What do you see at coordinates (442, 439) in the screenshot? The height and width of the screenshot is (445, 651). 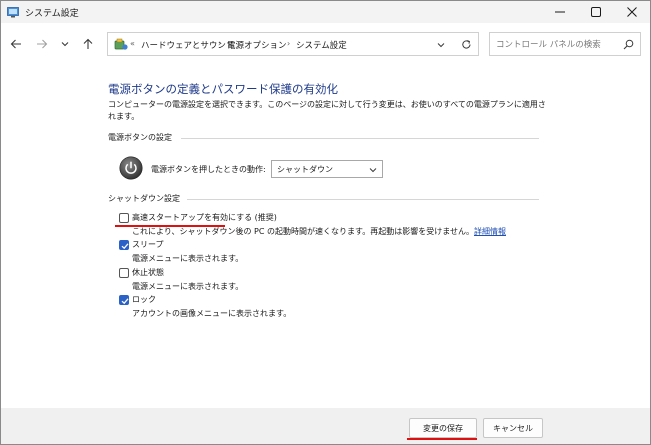 I see `annotation-underline` at bounding box center [442, 439].